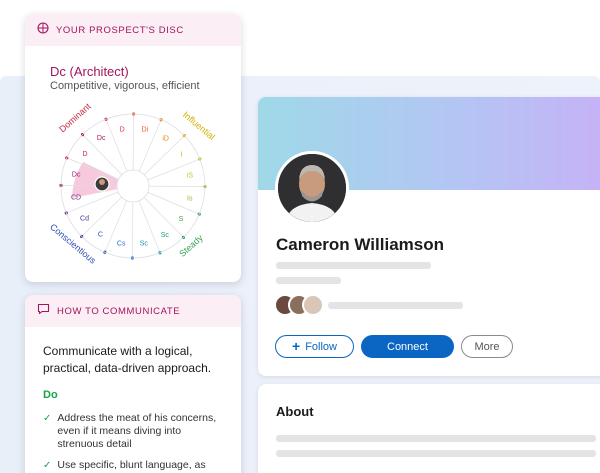  I want to click on compass-icon, so click(43, 30).